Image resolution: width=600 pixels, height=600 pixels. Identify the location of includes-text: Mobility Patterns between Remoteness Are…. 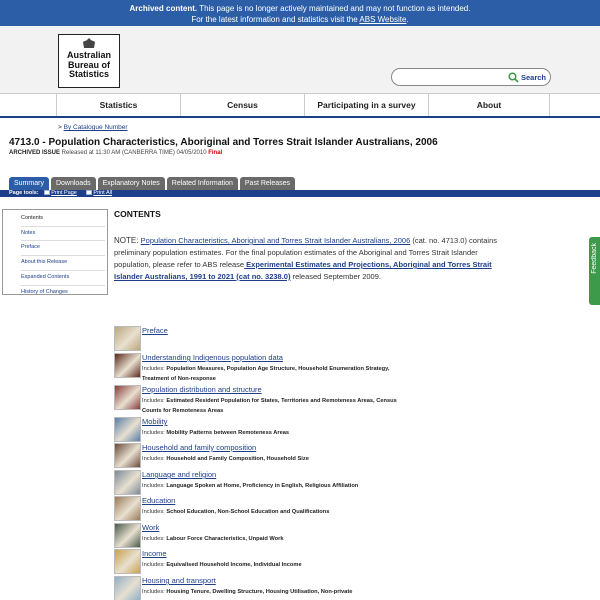
(228, 433).